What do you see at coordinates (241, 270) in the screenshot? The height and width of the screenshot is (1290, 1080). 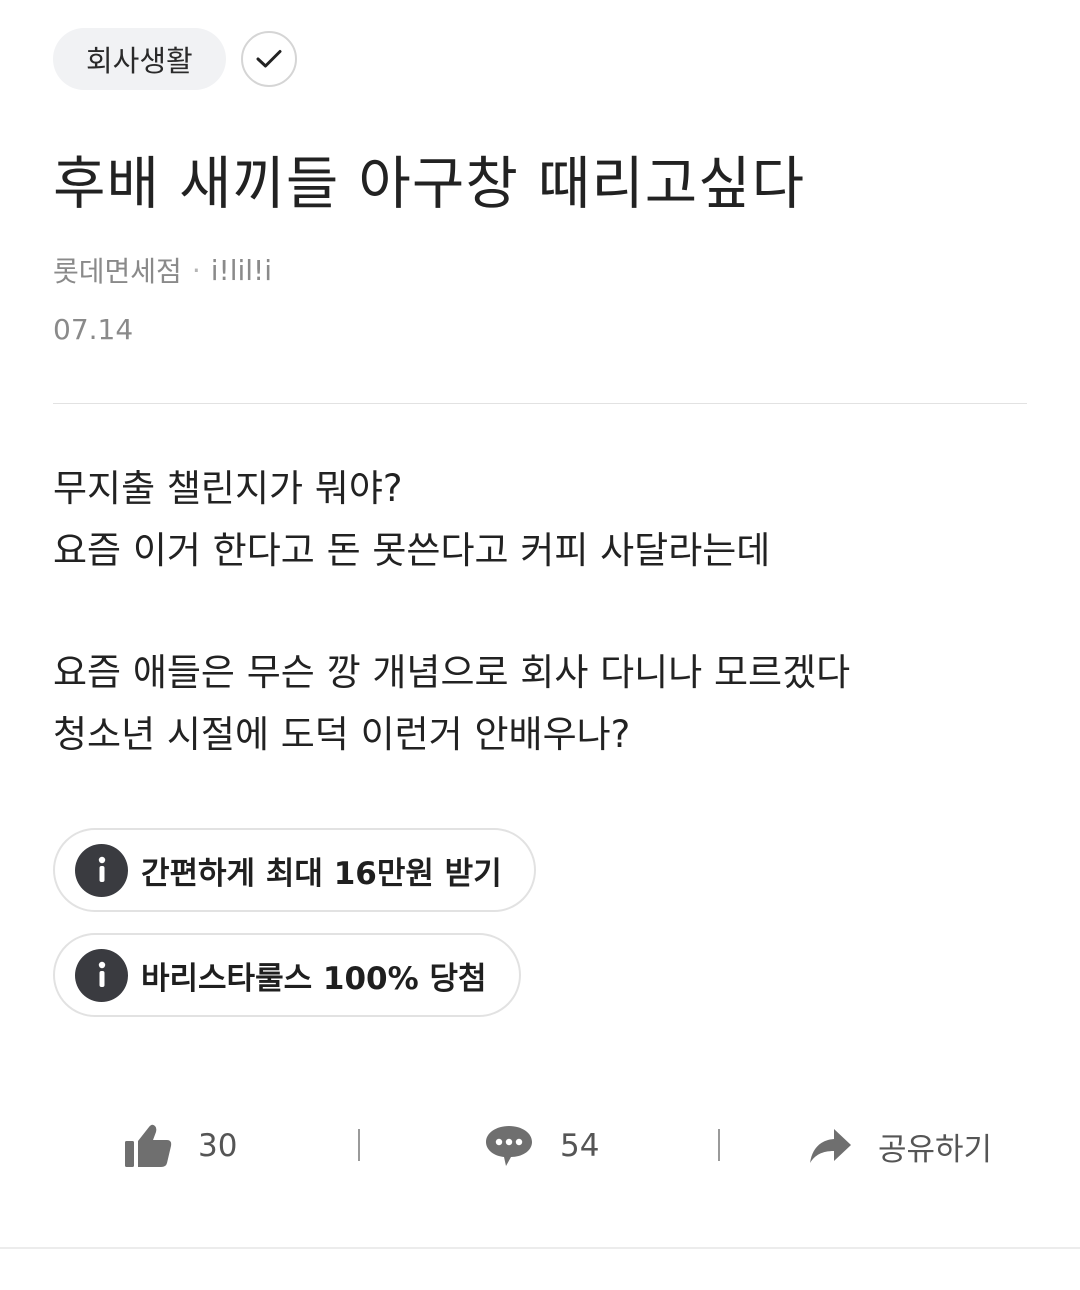 I see `author-nickname: i!lil!i` at bounding box center [241, 270].